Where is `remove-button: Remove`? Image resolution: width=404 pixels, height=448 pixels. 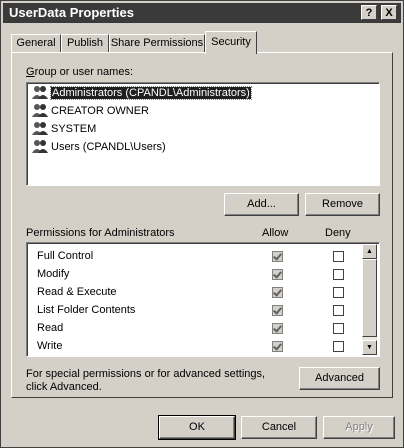
remove-button: Remove is located at coordinates (342, 204).